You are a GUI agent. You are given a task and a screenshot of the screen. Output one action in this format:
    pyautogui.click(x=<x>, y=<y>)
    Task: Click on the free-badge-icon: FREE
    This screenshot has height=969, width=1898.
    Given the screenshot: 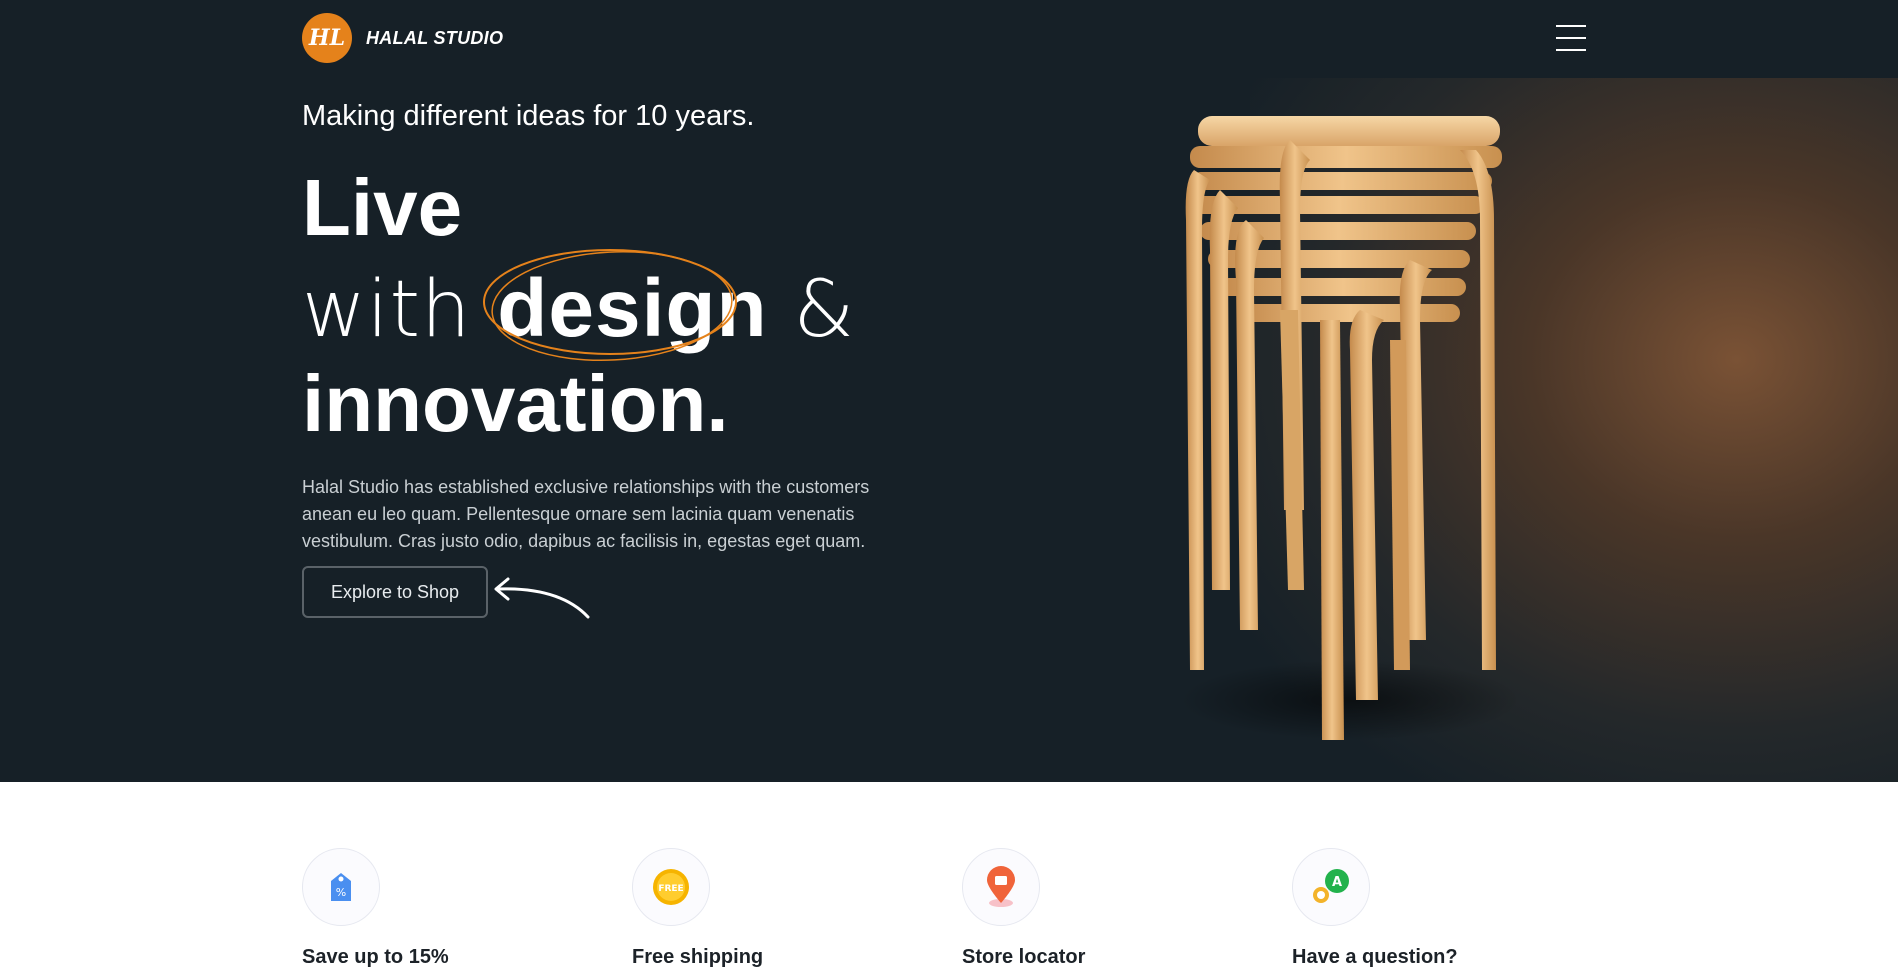 What is the action you would take?
    pyautogui.click(x=671, y=887)
    